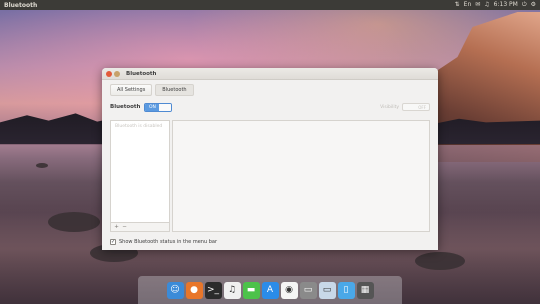 This screenshot has height=304, width=540. Describe the element at coordinates (141, 73) in the screenshot. I see `window-title: Bluetooth` at that location.